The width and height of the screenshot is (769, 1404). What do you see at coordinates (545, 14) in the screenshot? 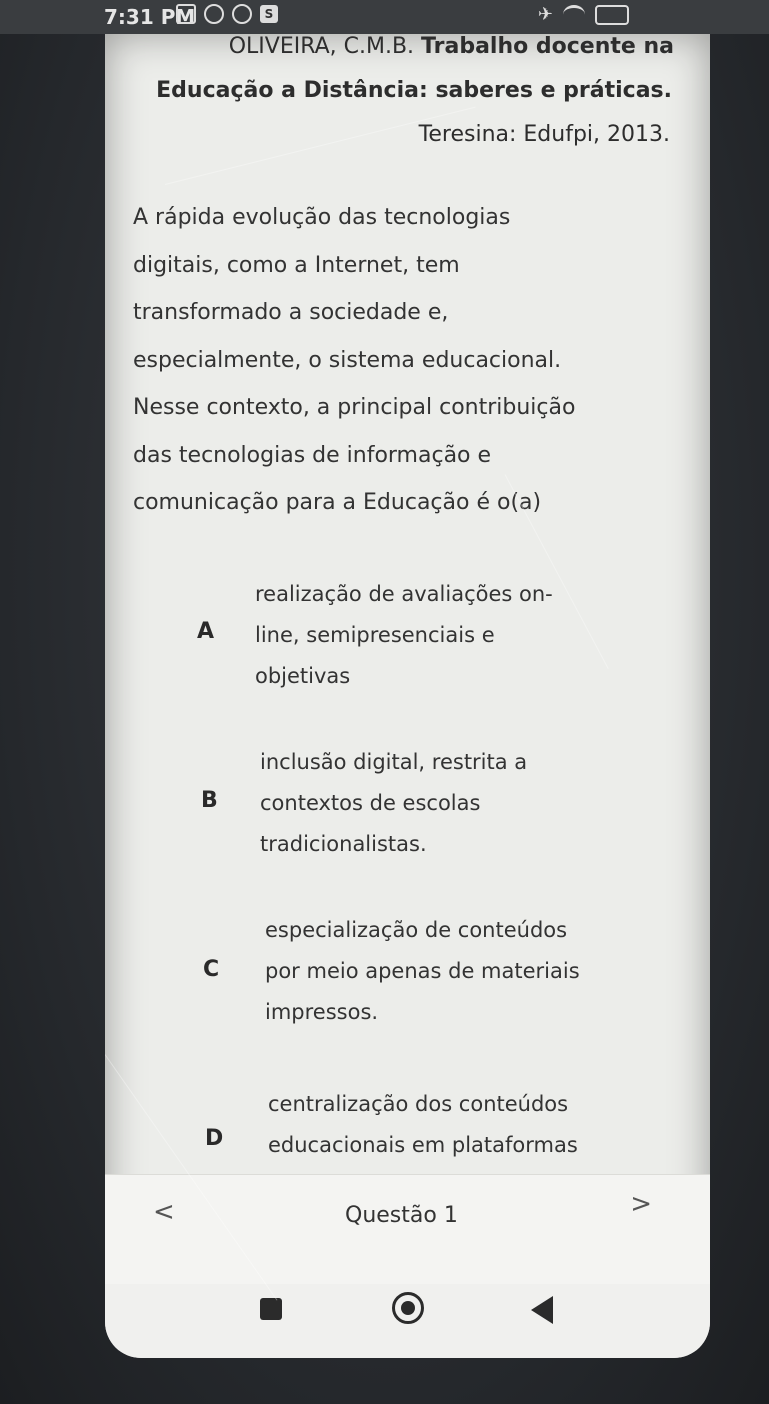
I see `airplane-icon: ✈` at bounding box center [545, 14].